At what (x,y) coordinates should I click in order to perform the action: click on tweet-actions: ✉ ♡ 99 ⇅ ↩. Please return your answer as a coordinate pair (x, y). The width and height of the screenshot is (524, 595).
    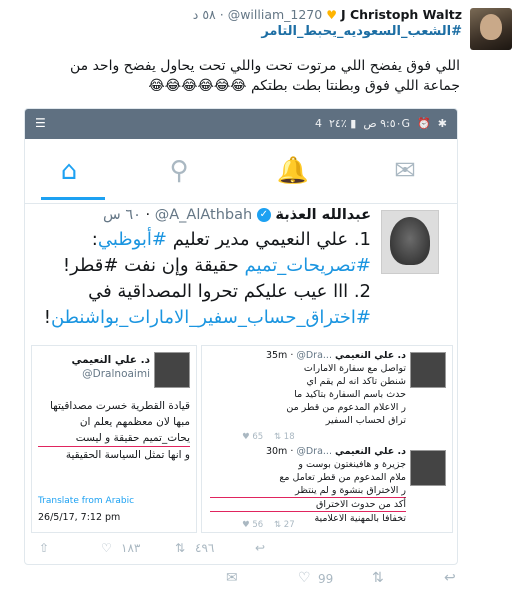
    Looking at the image, I should click on (344, 580).